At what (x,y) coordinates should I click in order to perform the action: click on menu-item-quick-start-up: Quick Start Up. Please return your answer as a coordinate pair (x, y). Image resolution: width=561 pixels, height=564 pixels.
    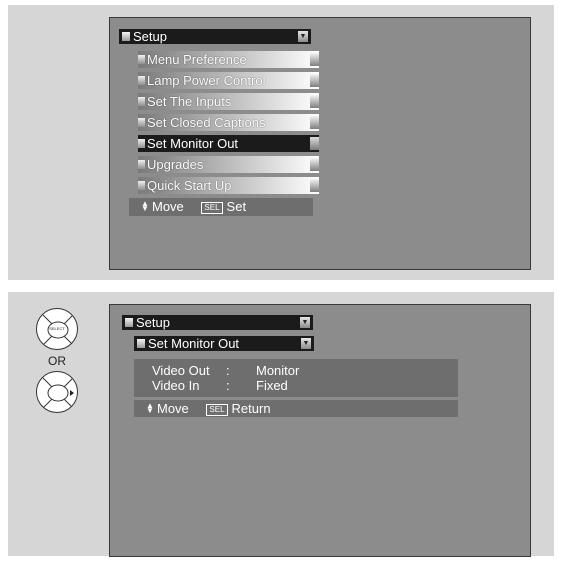
    Looking at the image, I should click on (228, 185).